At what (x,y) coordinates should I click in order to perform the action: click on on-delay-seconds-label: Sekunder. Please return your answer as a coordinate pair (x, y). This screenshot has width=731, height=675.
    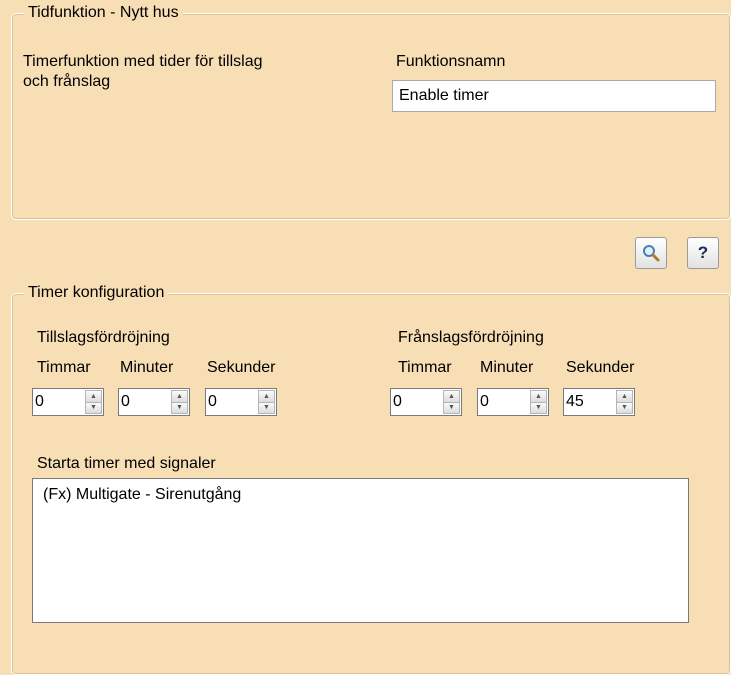
    Looking at the image, I should click on (241, 367).